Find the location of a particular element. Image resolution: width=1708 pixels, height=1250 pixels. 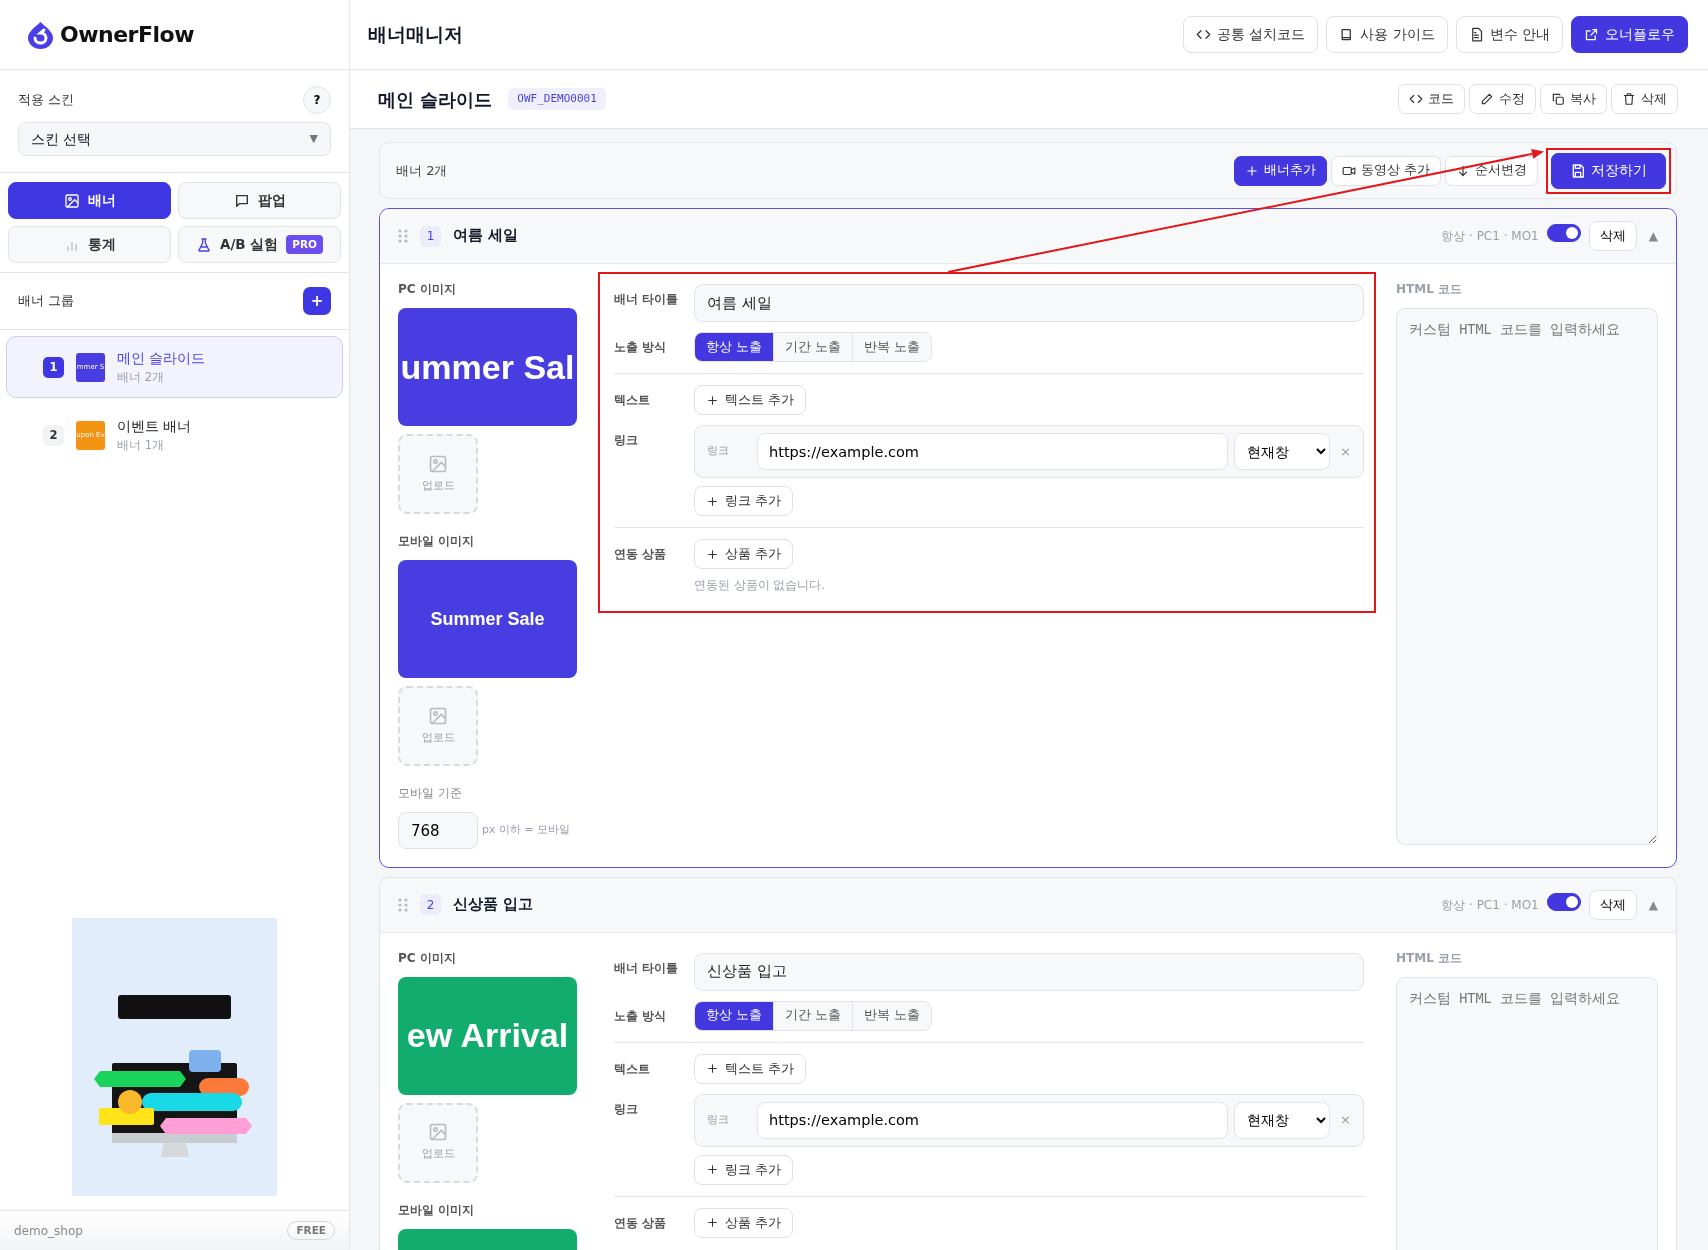

hint-text: px 이하 = 모바일 is located at coordinates (526, 830).